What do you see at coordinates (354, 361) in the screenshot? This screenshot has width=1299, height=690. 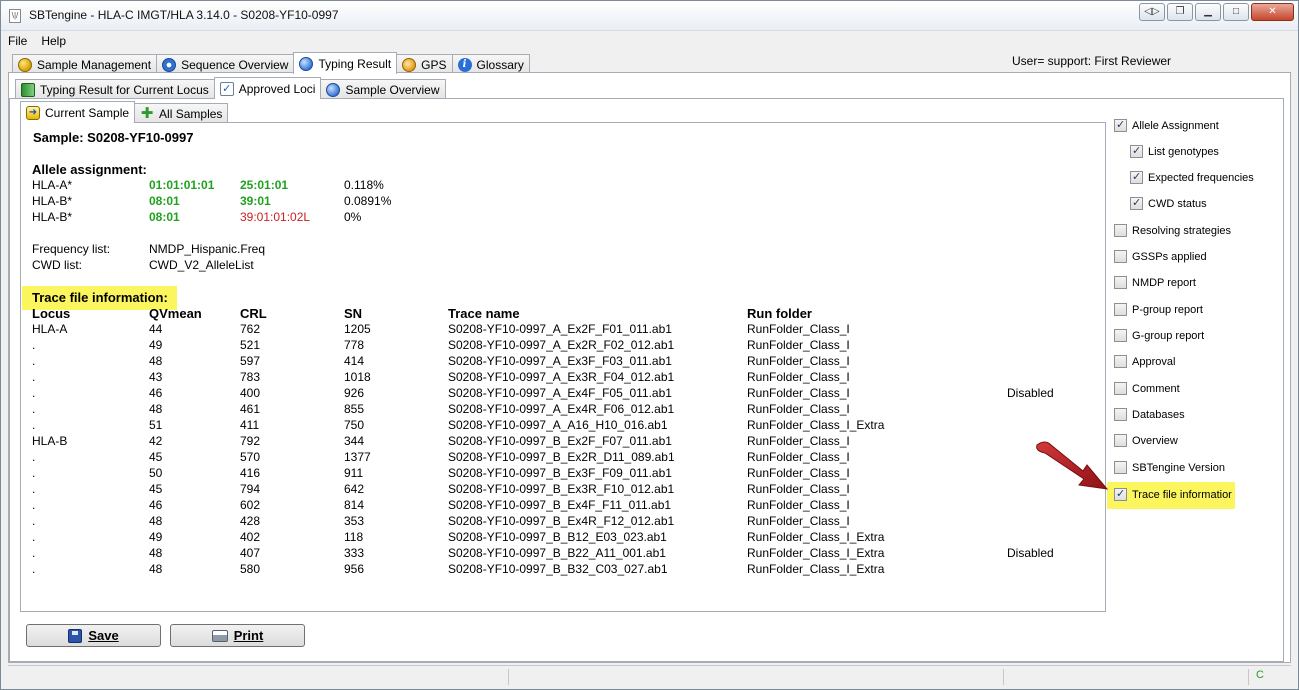 I see `trace-cell-sn: 414` at bounding box center [354, 361].